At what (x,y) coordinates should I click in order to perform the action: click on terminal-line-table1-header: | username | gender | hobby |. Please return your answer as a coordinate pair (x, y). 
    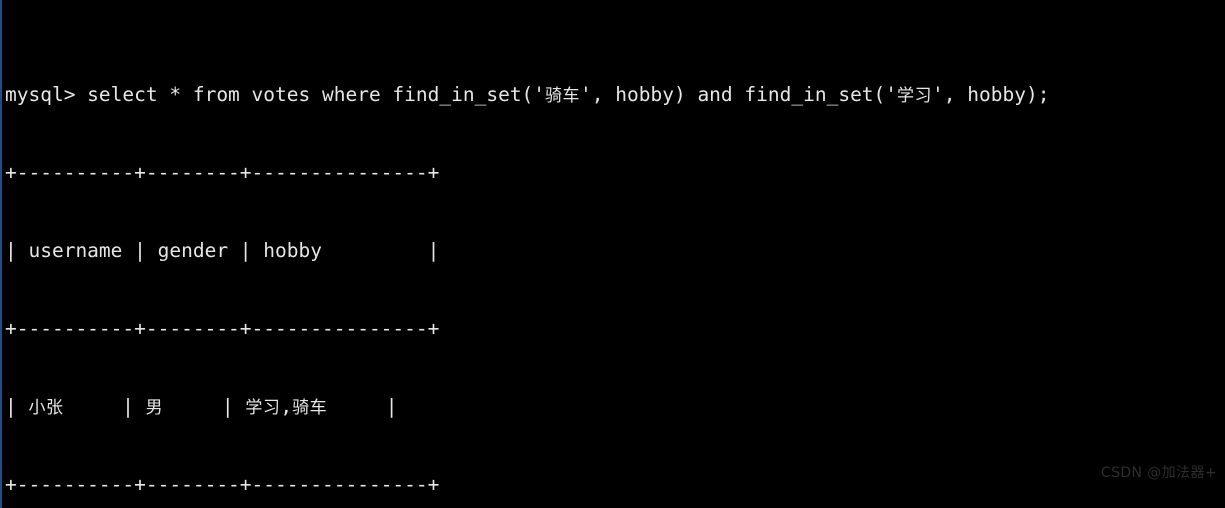
    Looking at the image, I should click on (222, 250).